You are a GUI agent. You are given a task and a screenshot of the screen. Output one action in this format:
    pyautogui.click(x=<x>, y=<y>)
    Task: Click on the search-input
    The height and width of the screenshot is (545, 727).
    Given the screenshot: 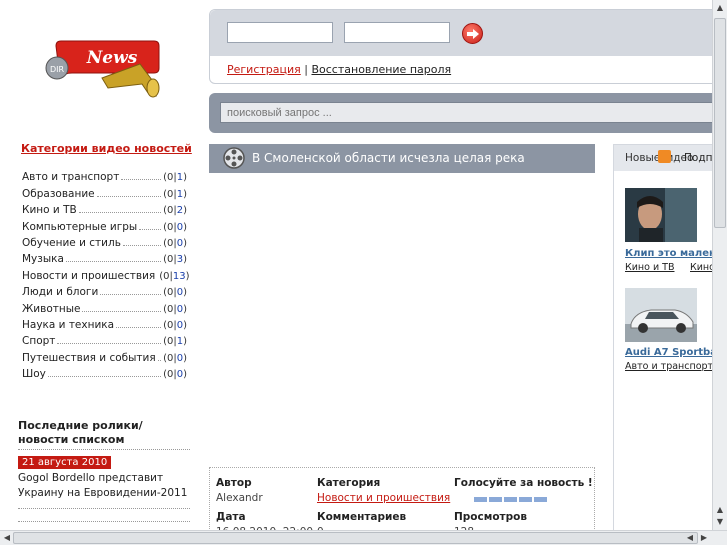 What is the action you would take?
    pyautogui.click(x=470, y=112)
    